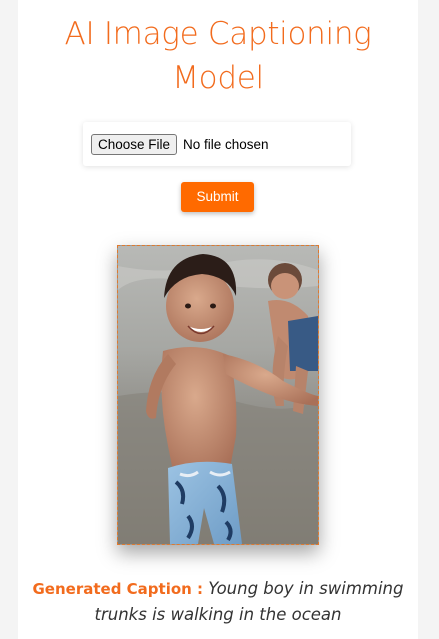  I want to click on file-upload-box: Choose File No file chosen, so click(217, 144).